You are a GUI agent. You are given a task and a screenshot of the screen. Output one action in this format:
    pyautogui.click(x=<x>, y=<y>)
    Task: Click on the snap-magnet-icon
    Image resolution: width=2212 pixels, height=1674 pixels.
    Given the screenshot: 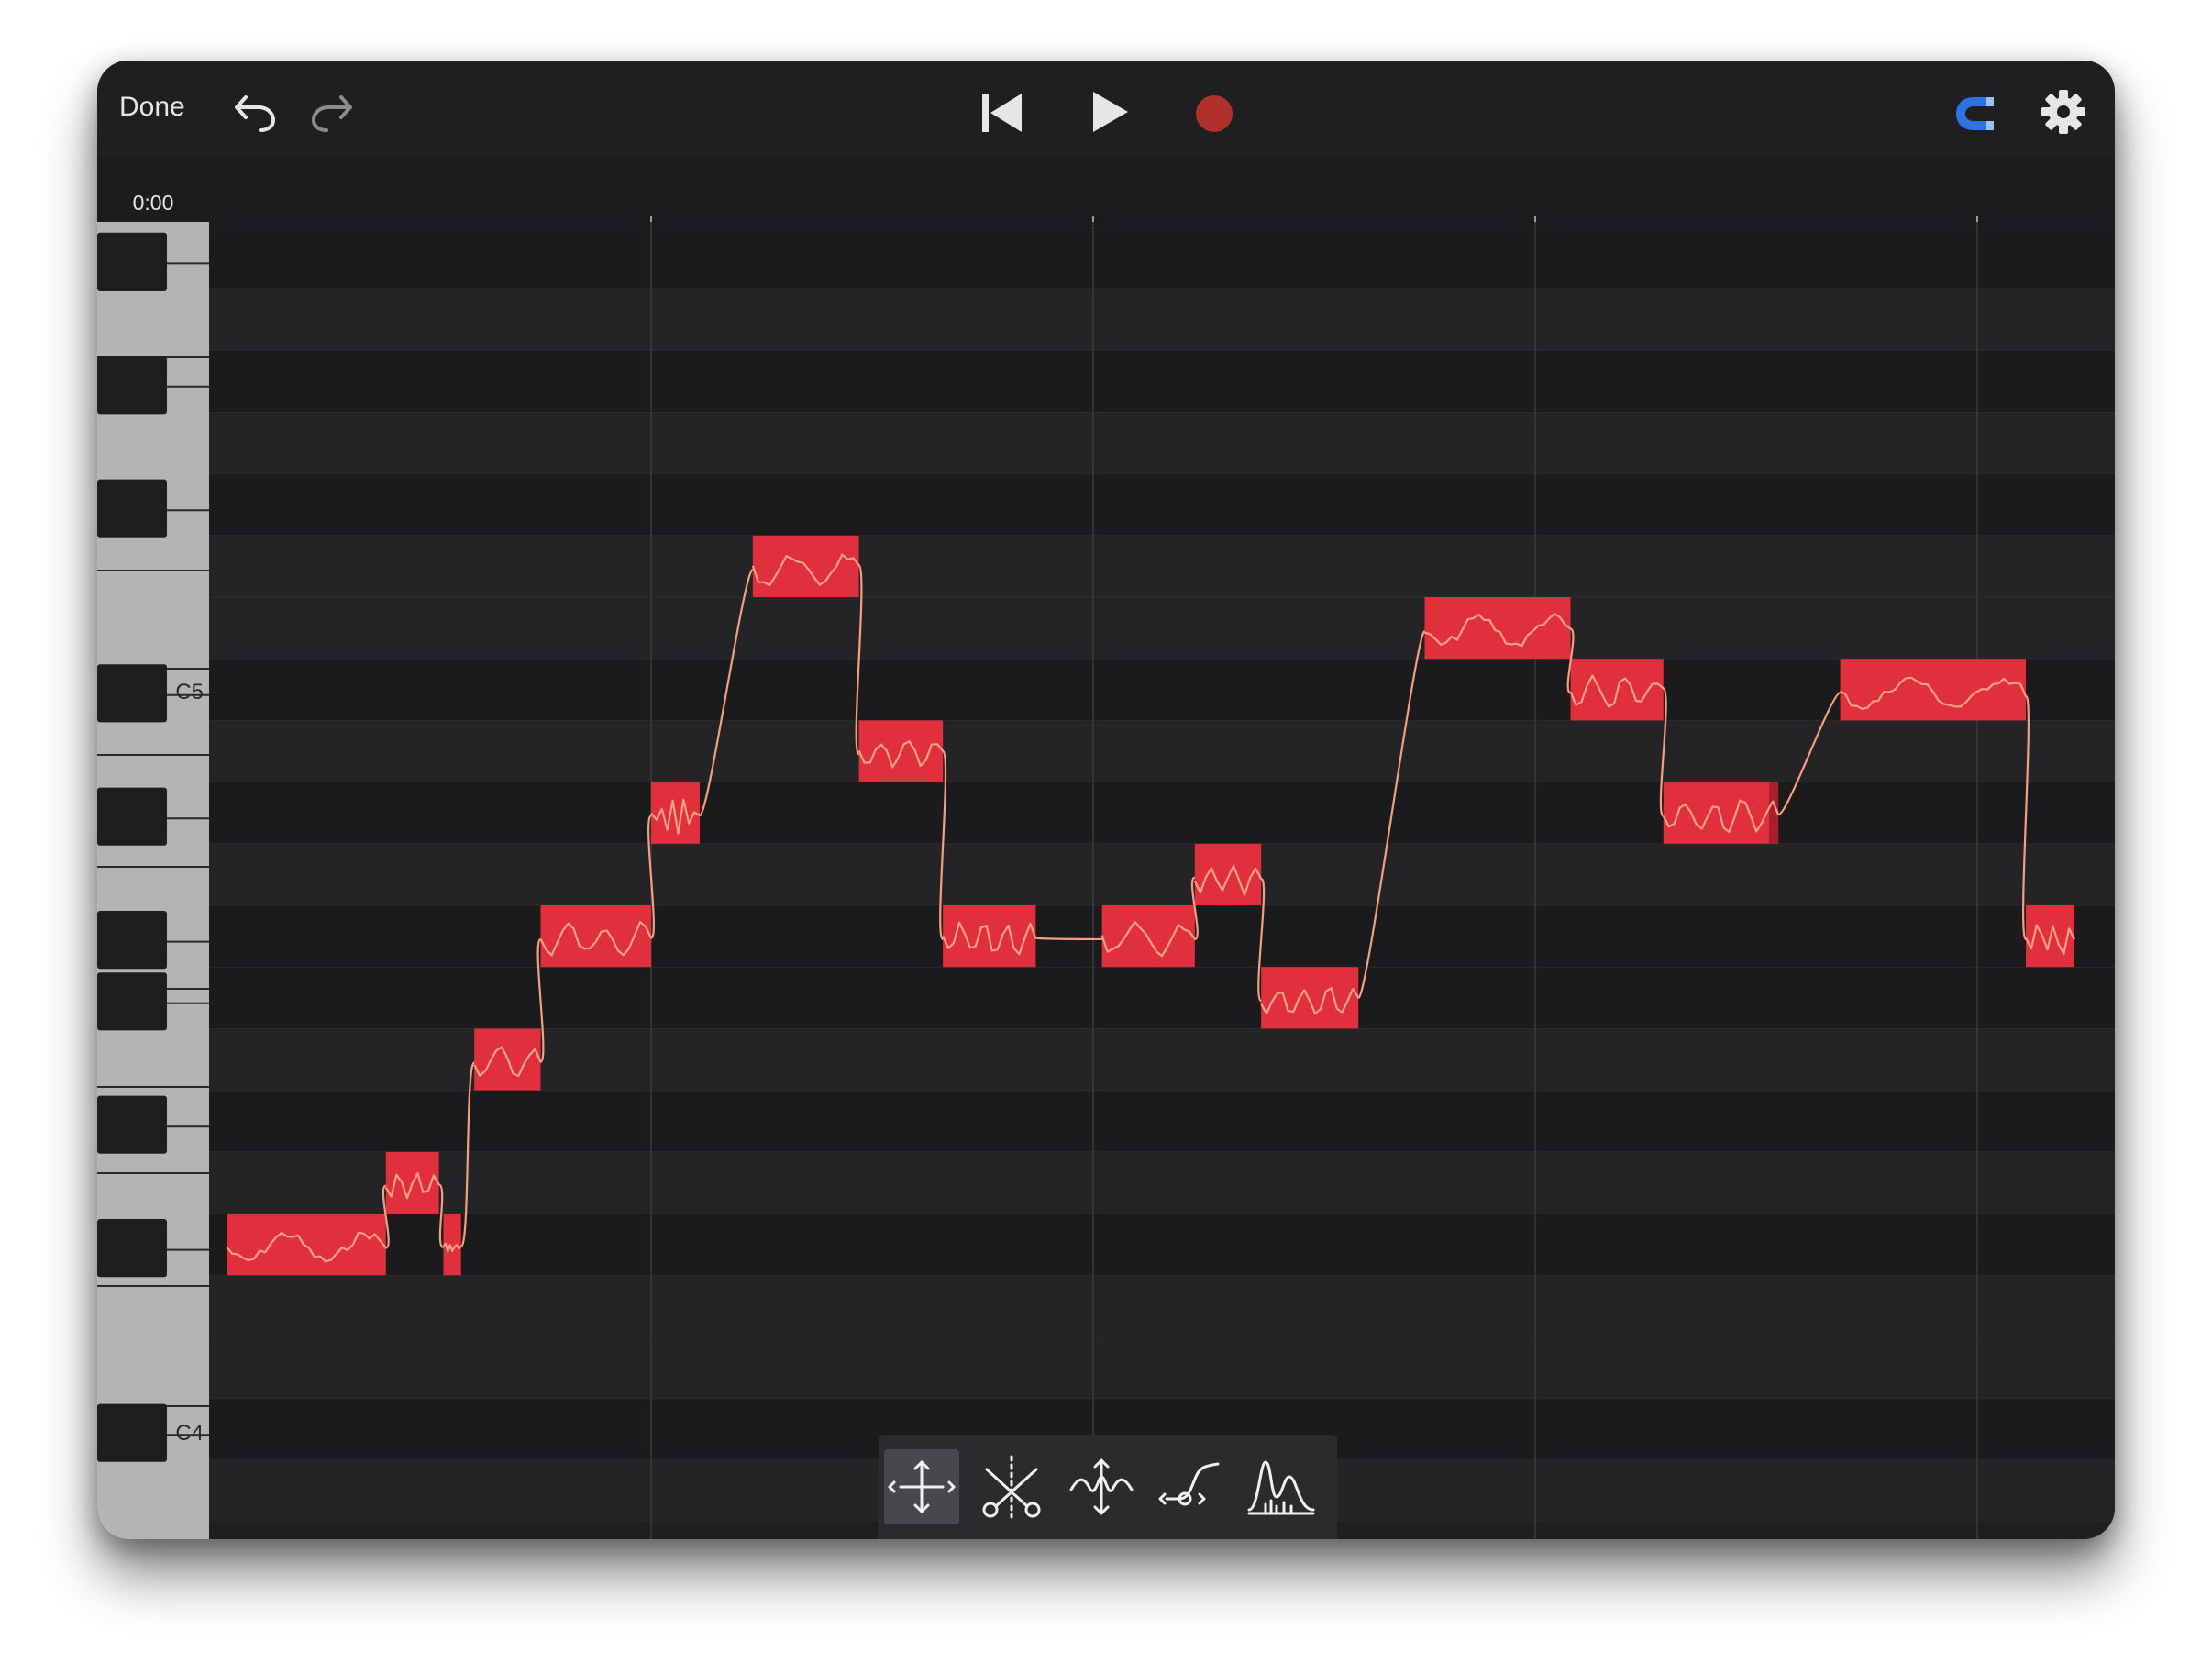 What is the action you would take?
    pyautogui.click(x=1976, y=114)
    